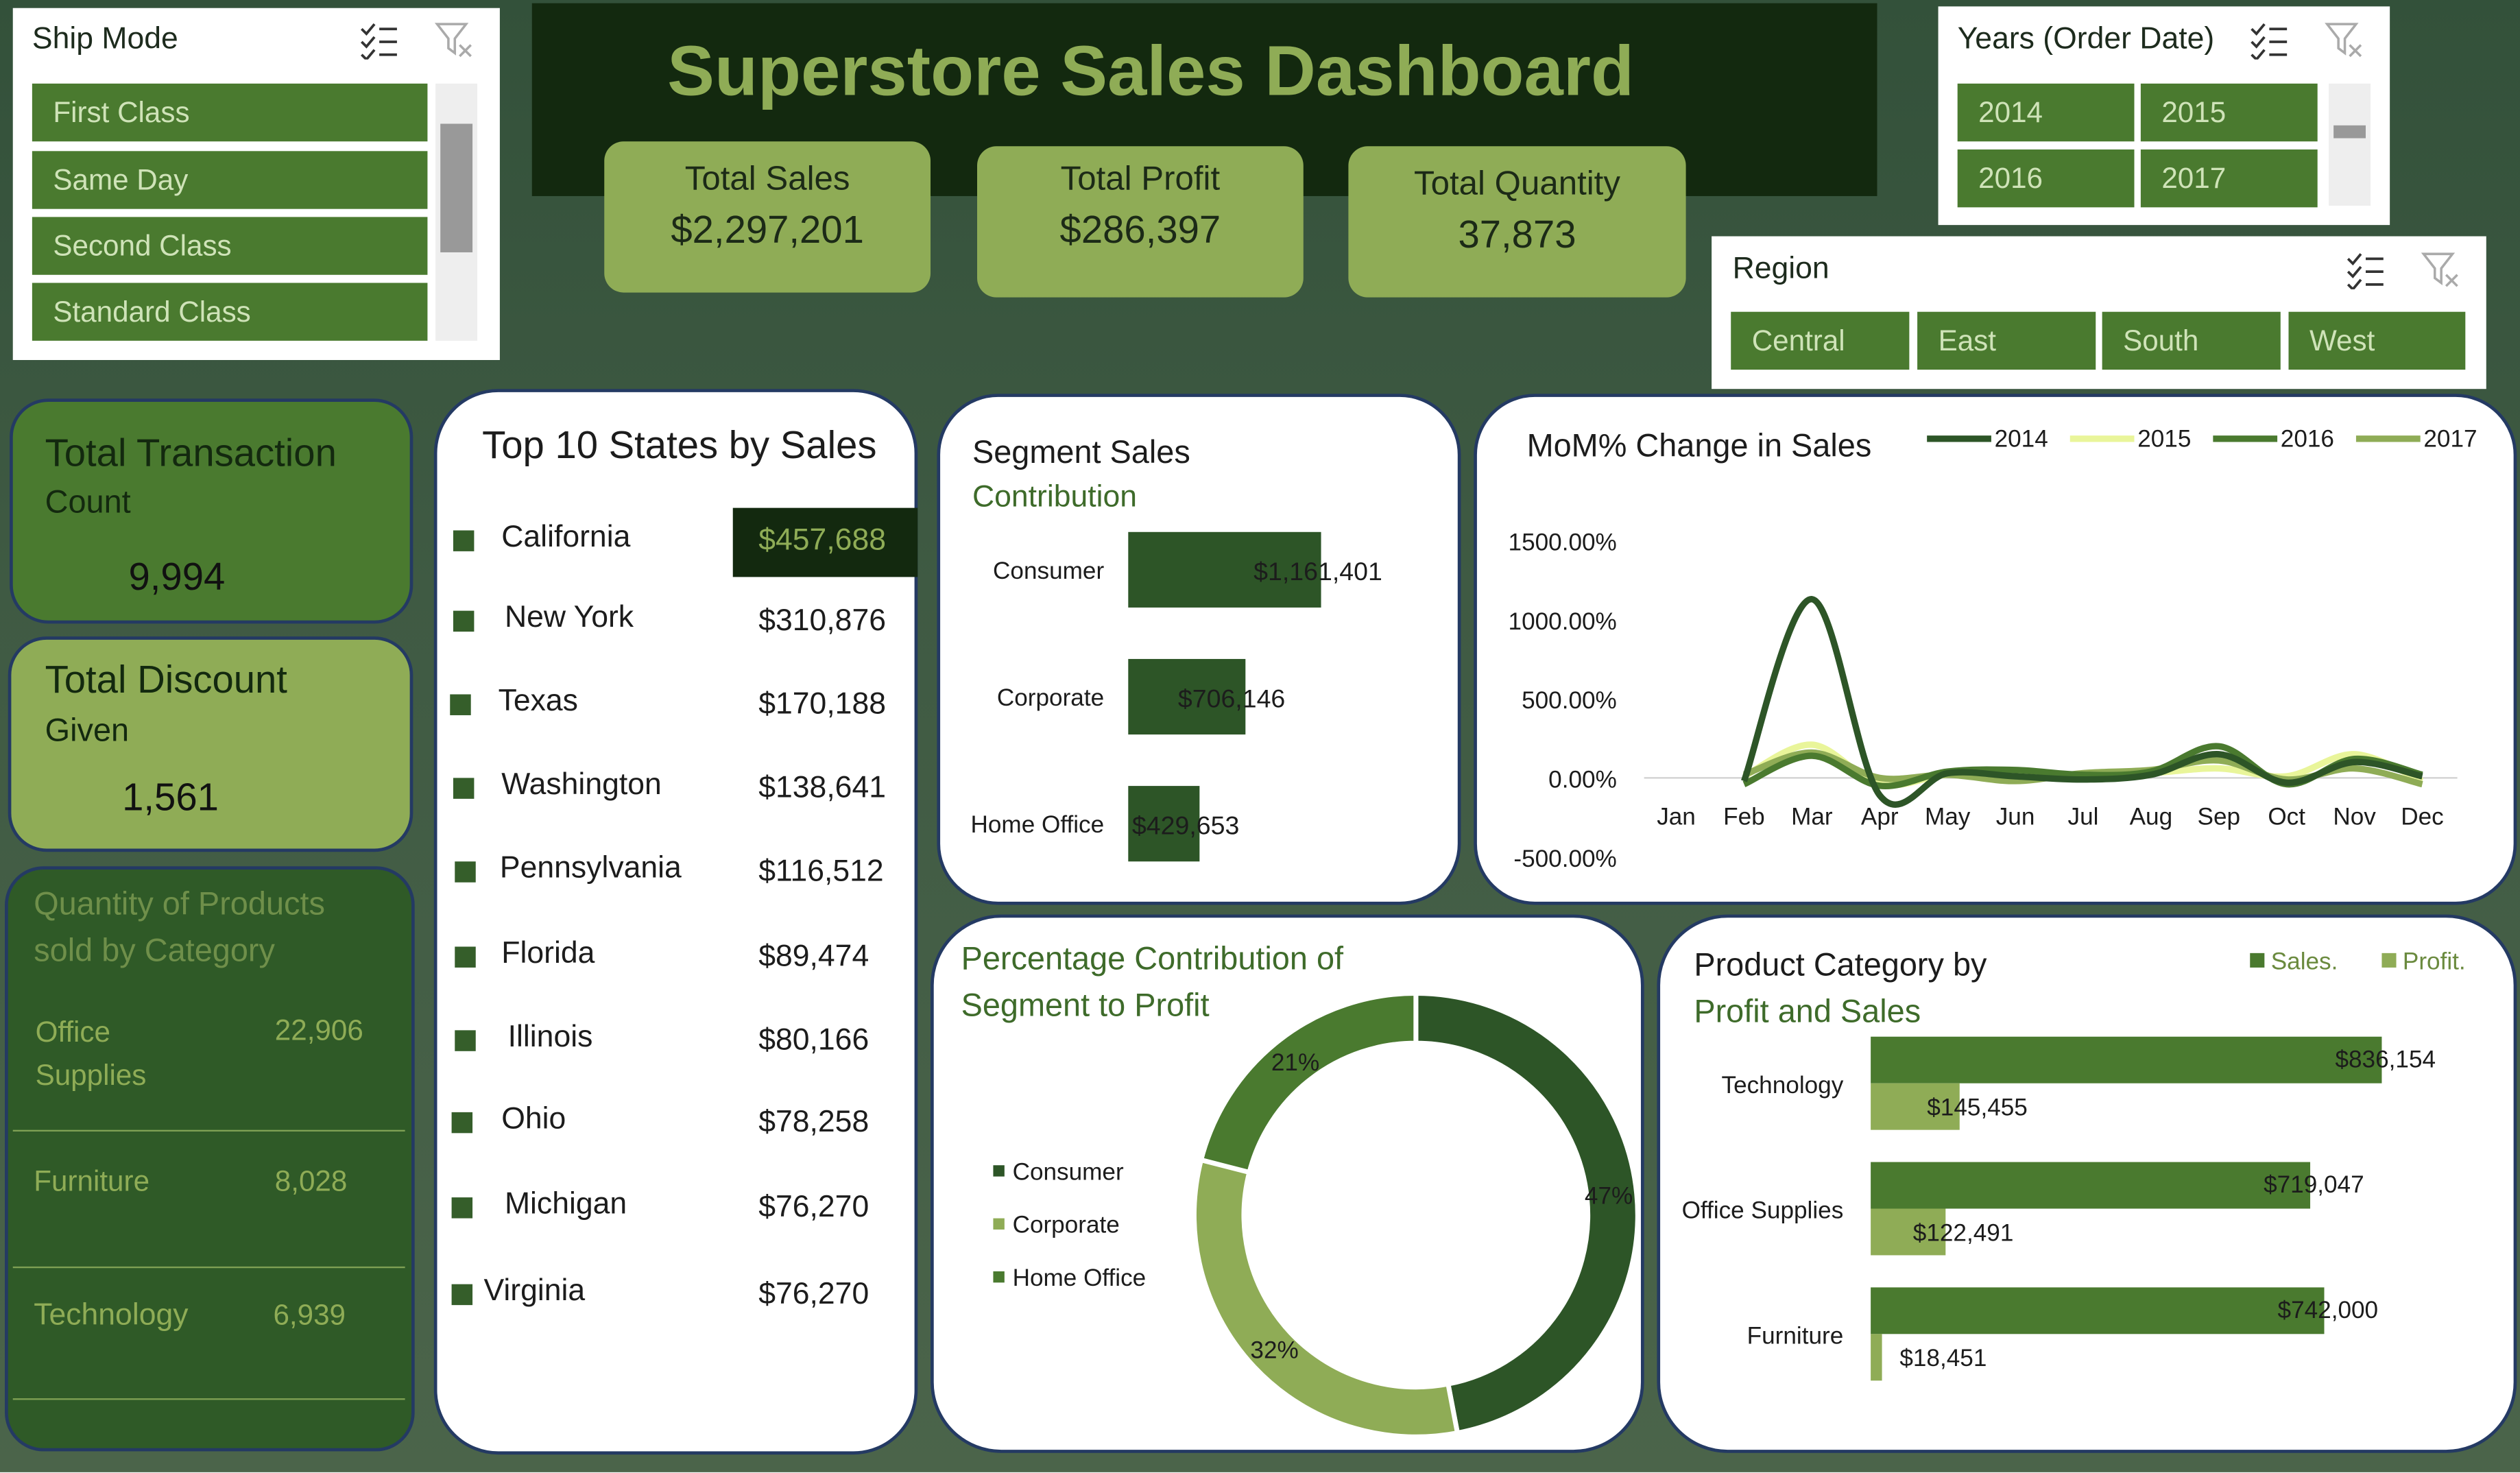 This screenshot has width=2520, height=1473. Describe the element at coordinates (1582, 780) in the screenshot. I see `y-tick-label: 0.00%` at that location.